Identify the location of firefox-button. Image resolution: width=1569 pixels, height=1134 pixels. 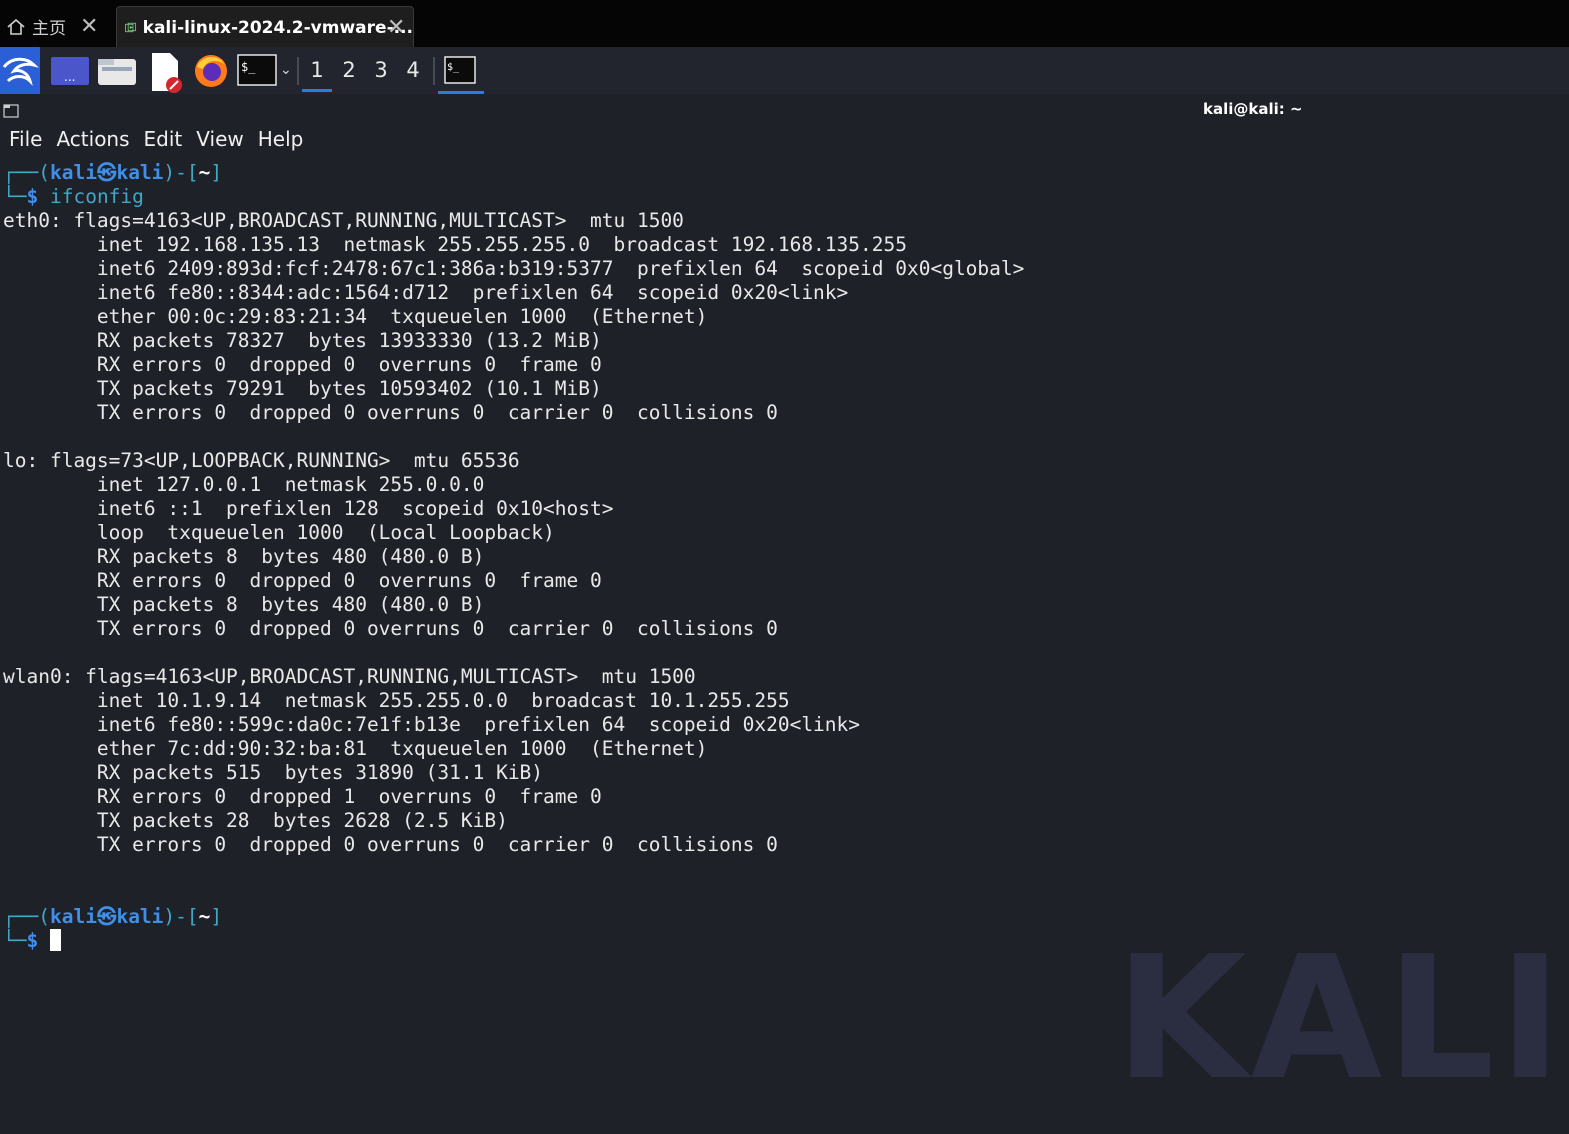
(211, 70).